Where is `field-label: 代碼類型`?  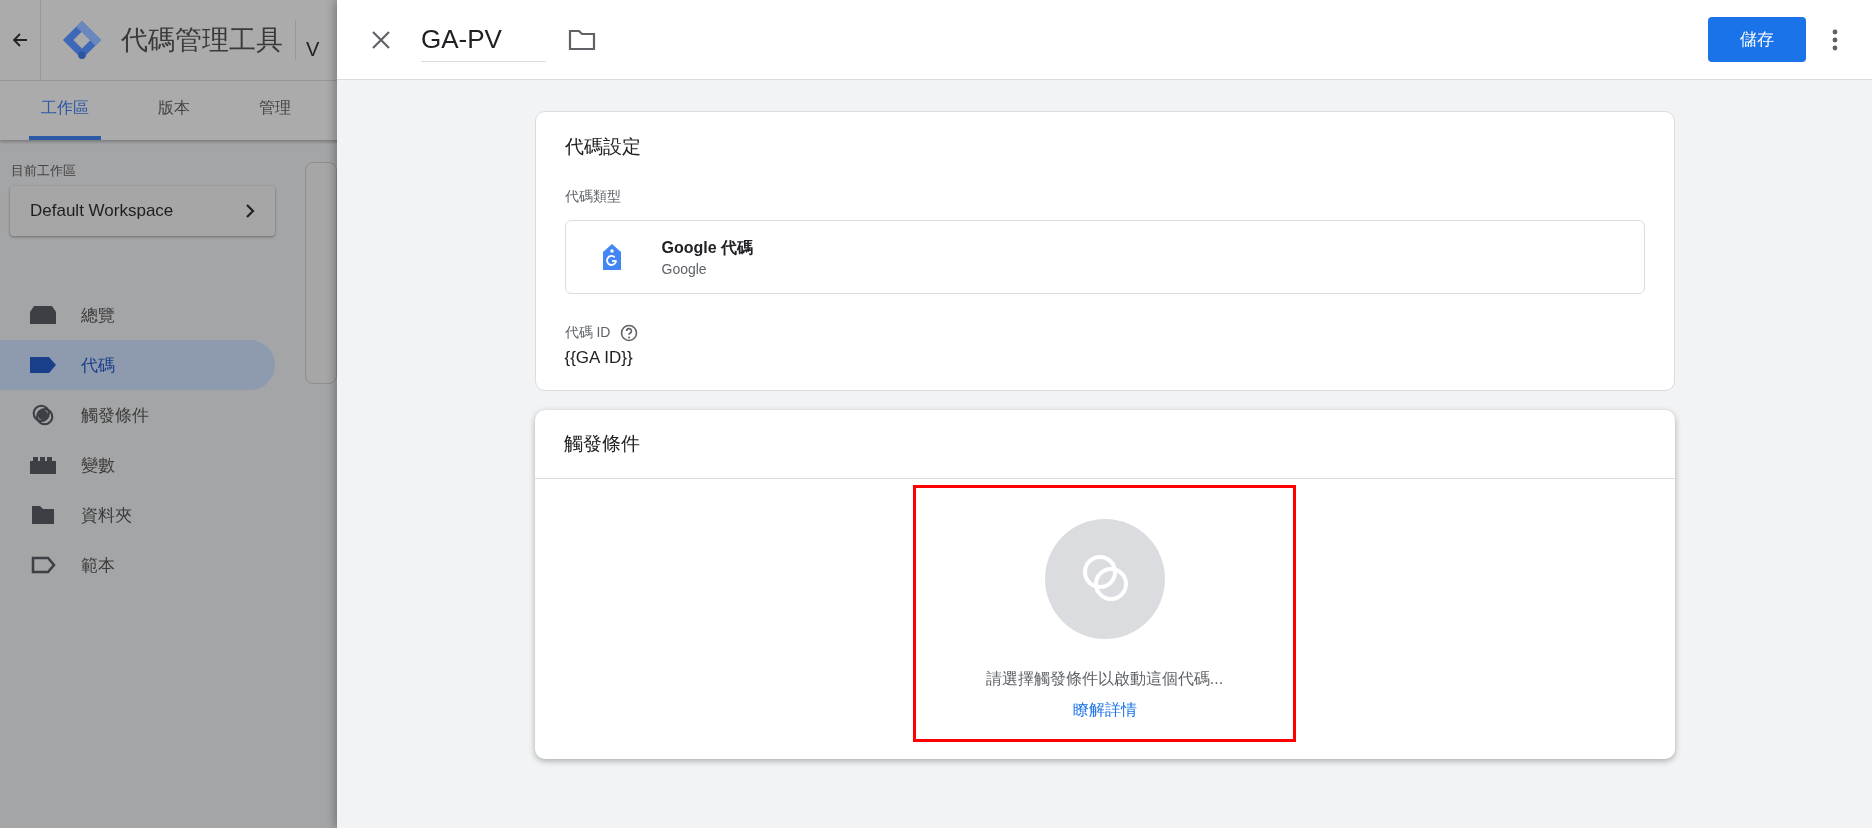 field-label: 代碼類型 is located at coordinates (593, 197).